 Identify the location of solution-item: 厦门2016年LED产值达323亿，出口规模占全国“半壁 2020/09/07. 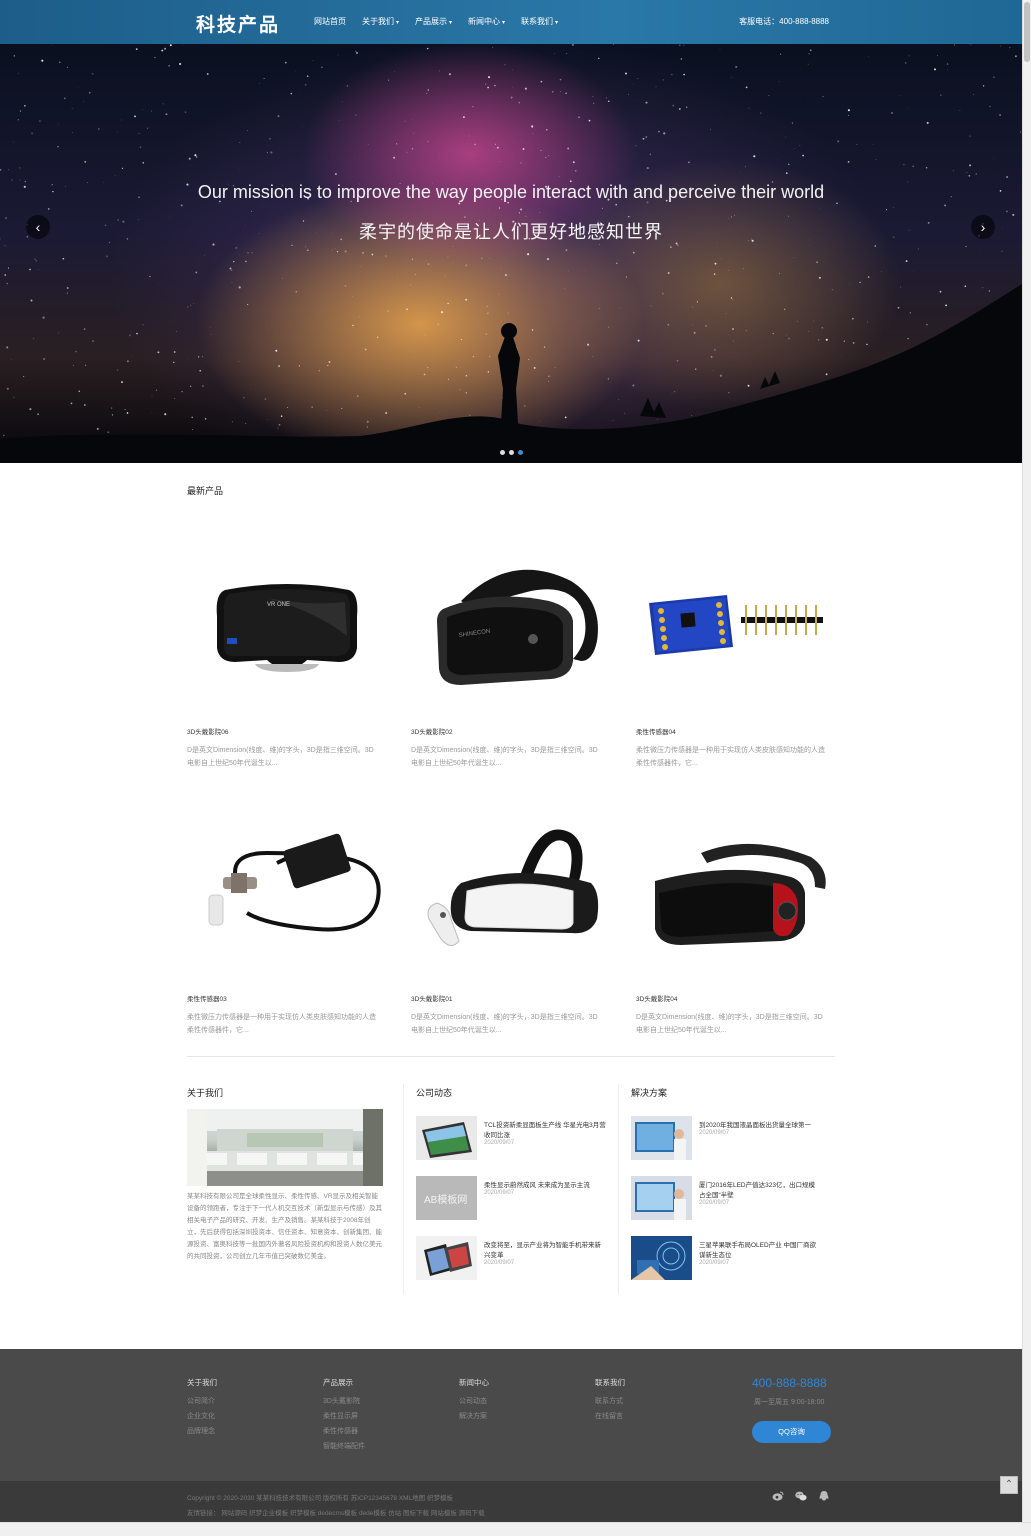
(726, 1199).